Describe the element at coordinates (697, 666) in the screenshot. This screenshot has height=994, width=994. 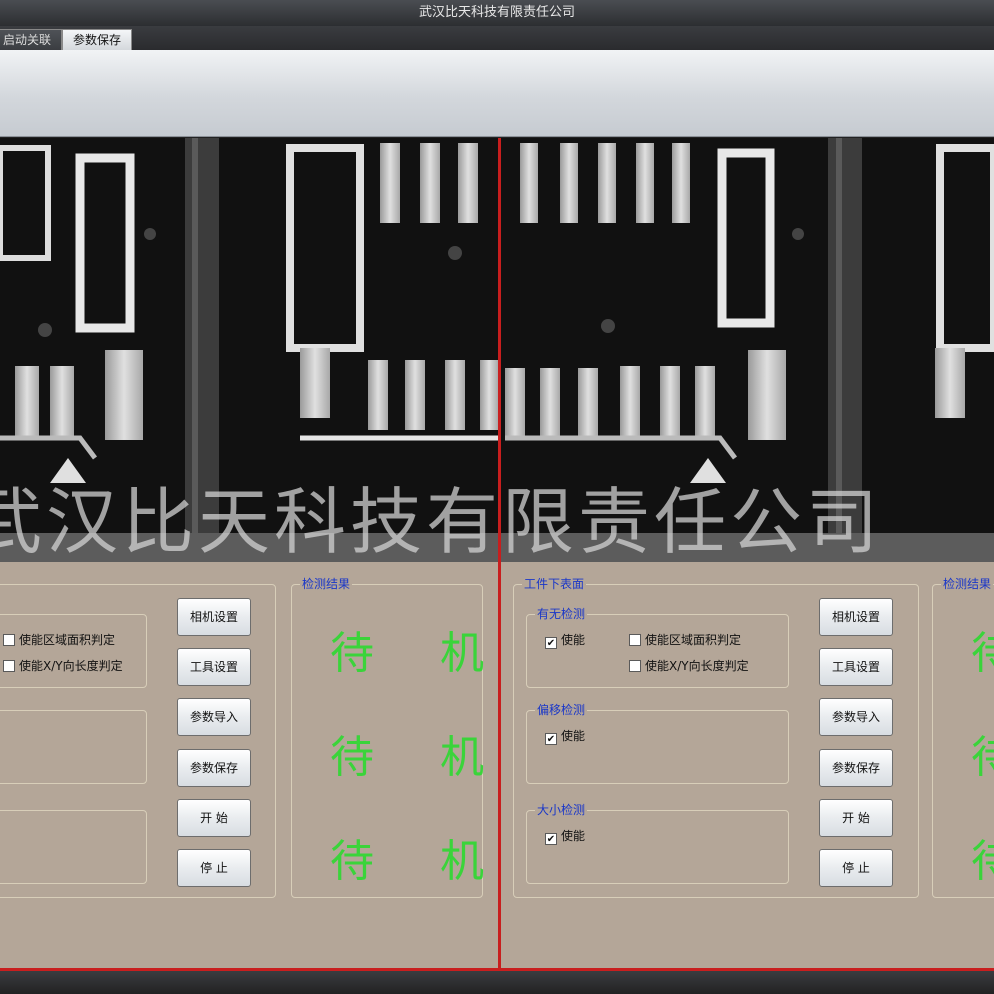
I see `right-xy-check-label: 使能X/Y向长度判定` at that location.